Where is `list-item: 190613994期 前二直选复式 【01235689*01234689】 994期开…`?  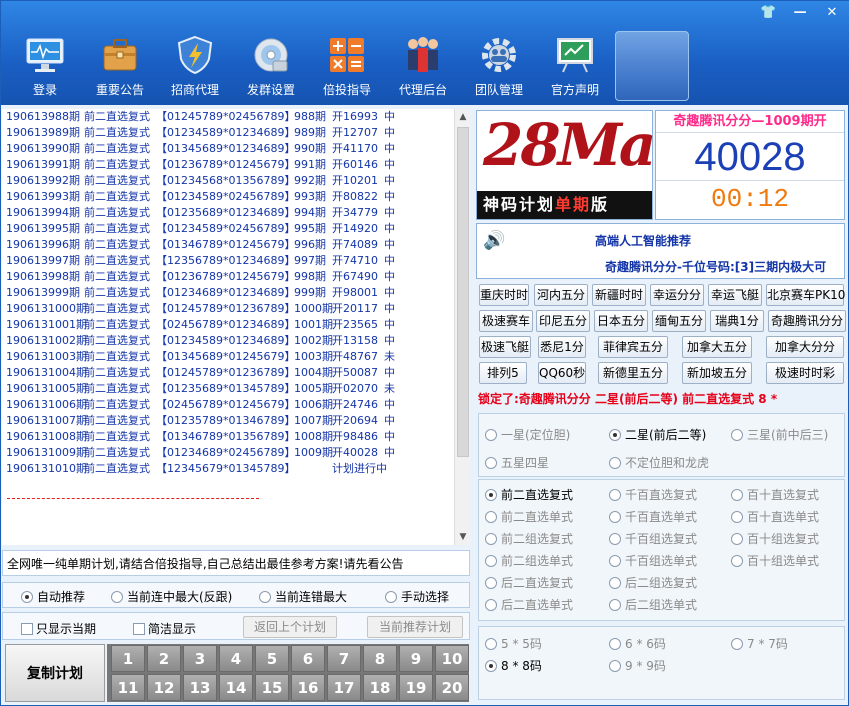
list-item: 190613994期 前二直选复式 【01235689*01234689】 994期开… is located at coordinates (235, 213).